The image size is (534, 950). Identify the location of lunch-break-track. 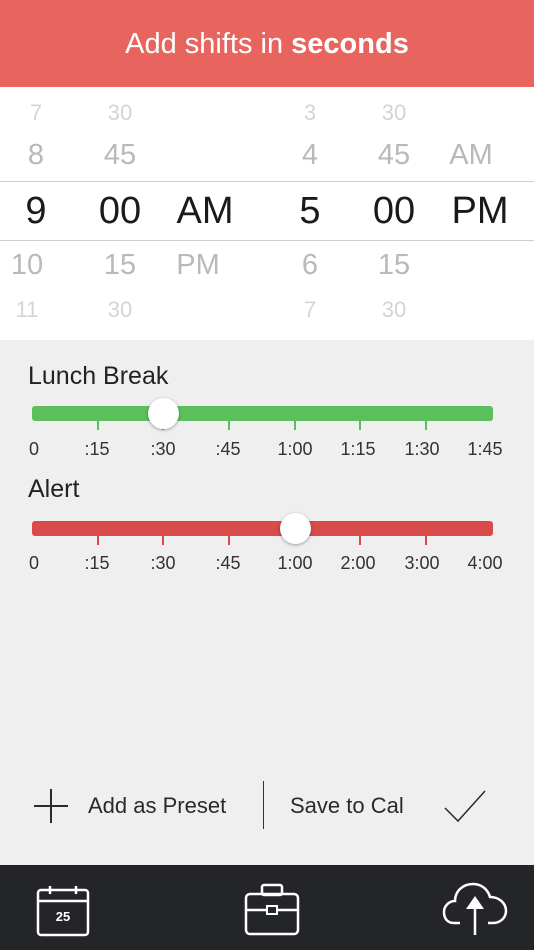
(262, 413).